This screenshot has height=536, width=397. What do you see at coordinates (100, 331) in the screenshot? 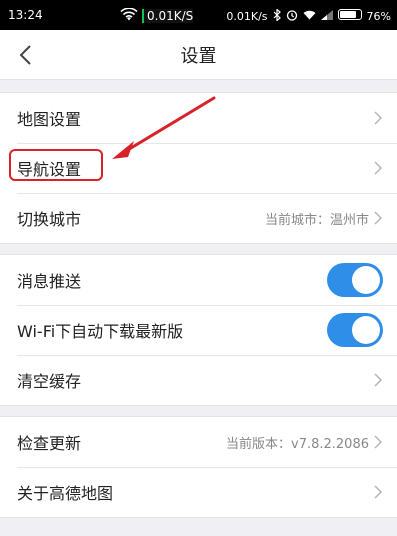
I see `wifi-auto-download-label: Wi-Fi下自动下载最新版` at bounding box center [100, 331].